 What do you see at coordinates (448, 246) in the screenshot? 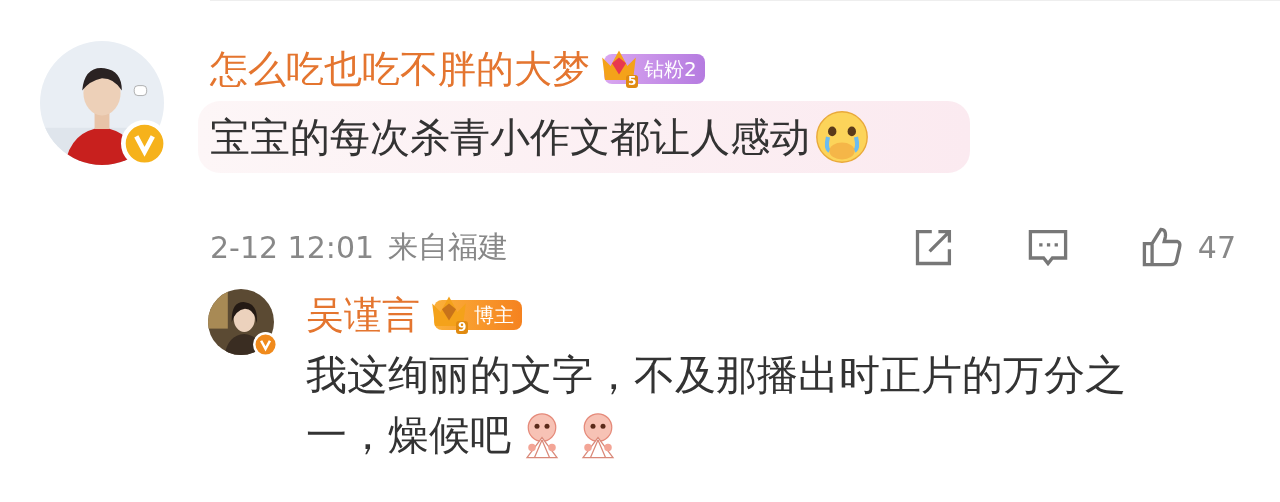
I see `comment-location: 来自福建` at bounding box center [448, 246].